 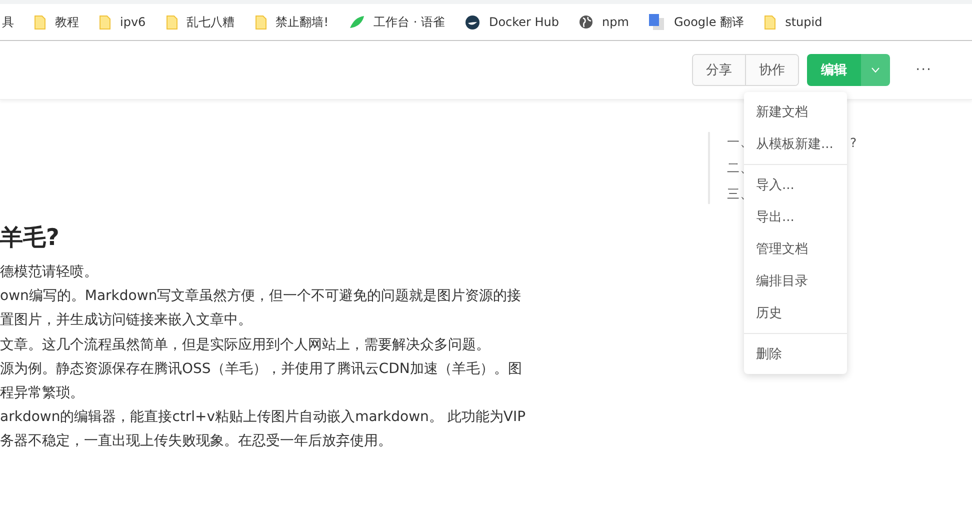 I want to click on bookmark-link: 工作台 · 语雀, so click(x=409, y=22).